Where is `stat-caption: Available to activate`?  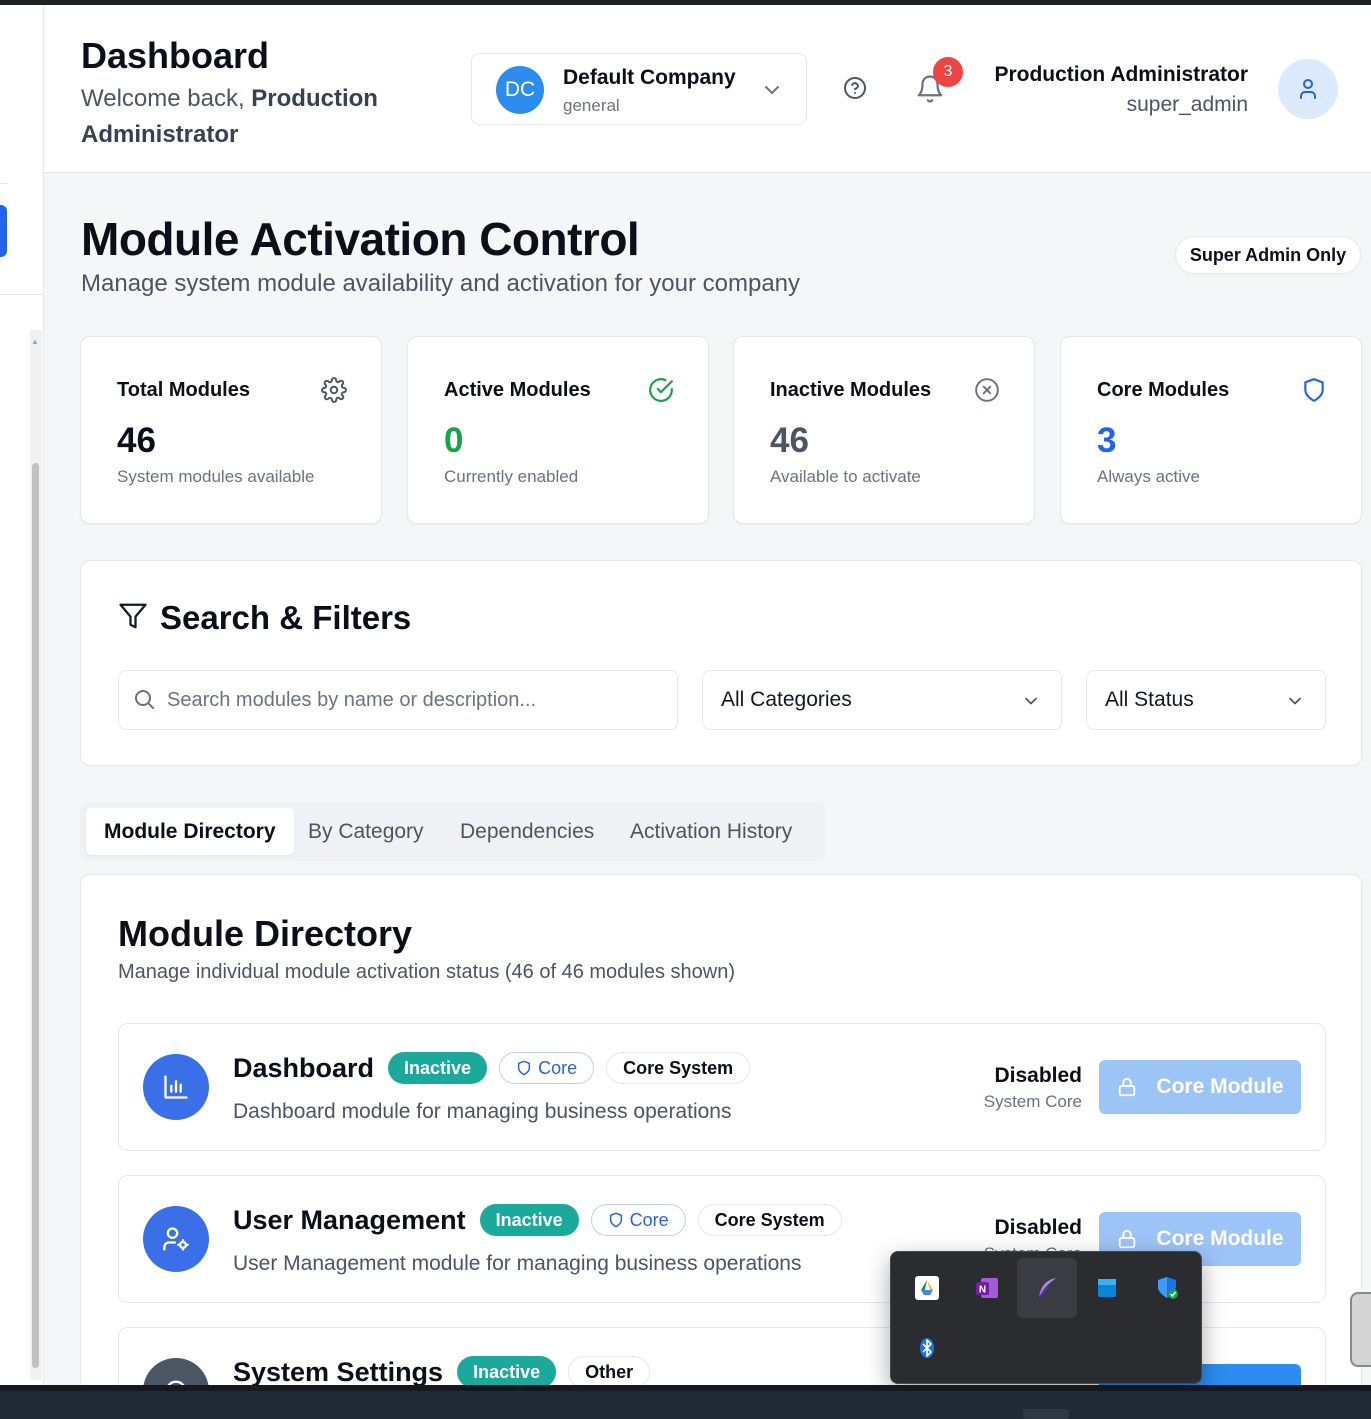 stat-caption: Available to activate is located at coordinates (845, 476).